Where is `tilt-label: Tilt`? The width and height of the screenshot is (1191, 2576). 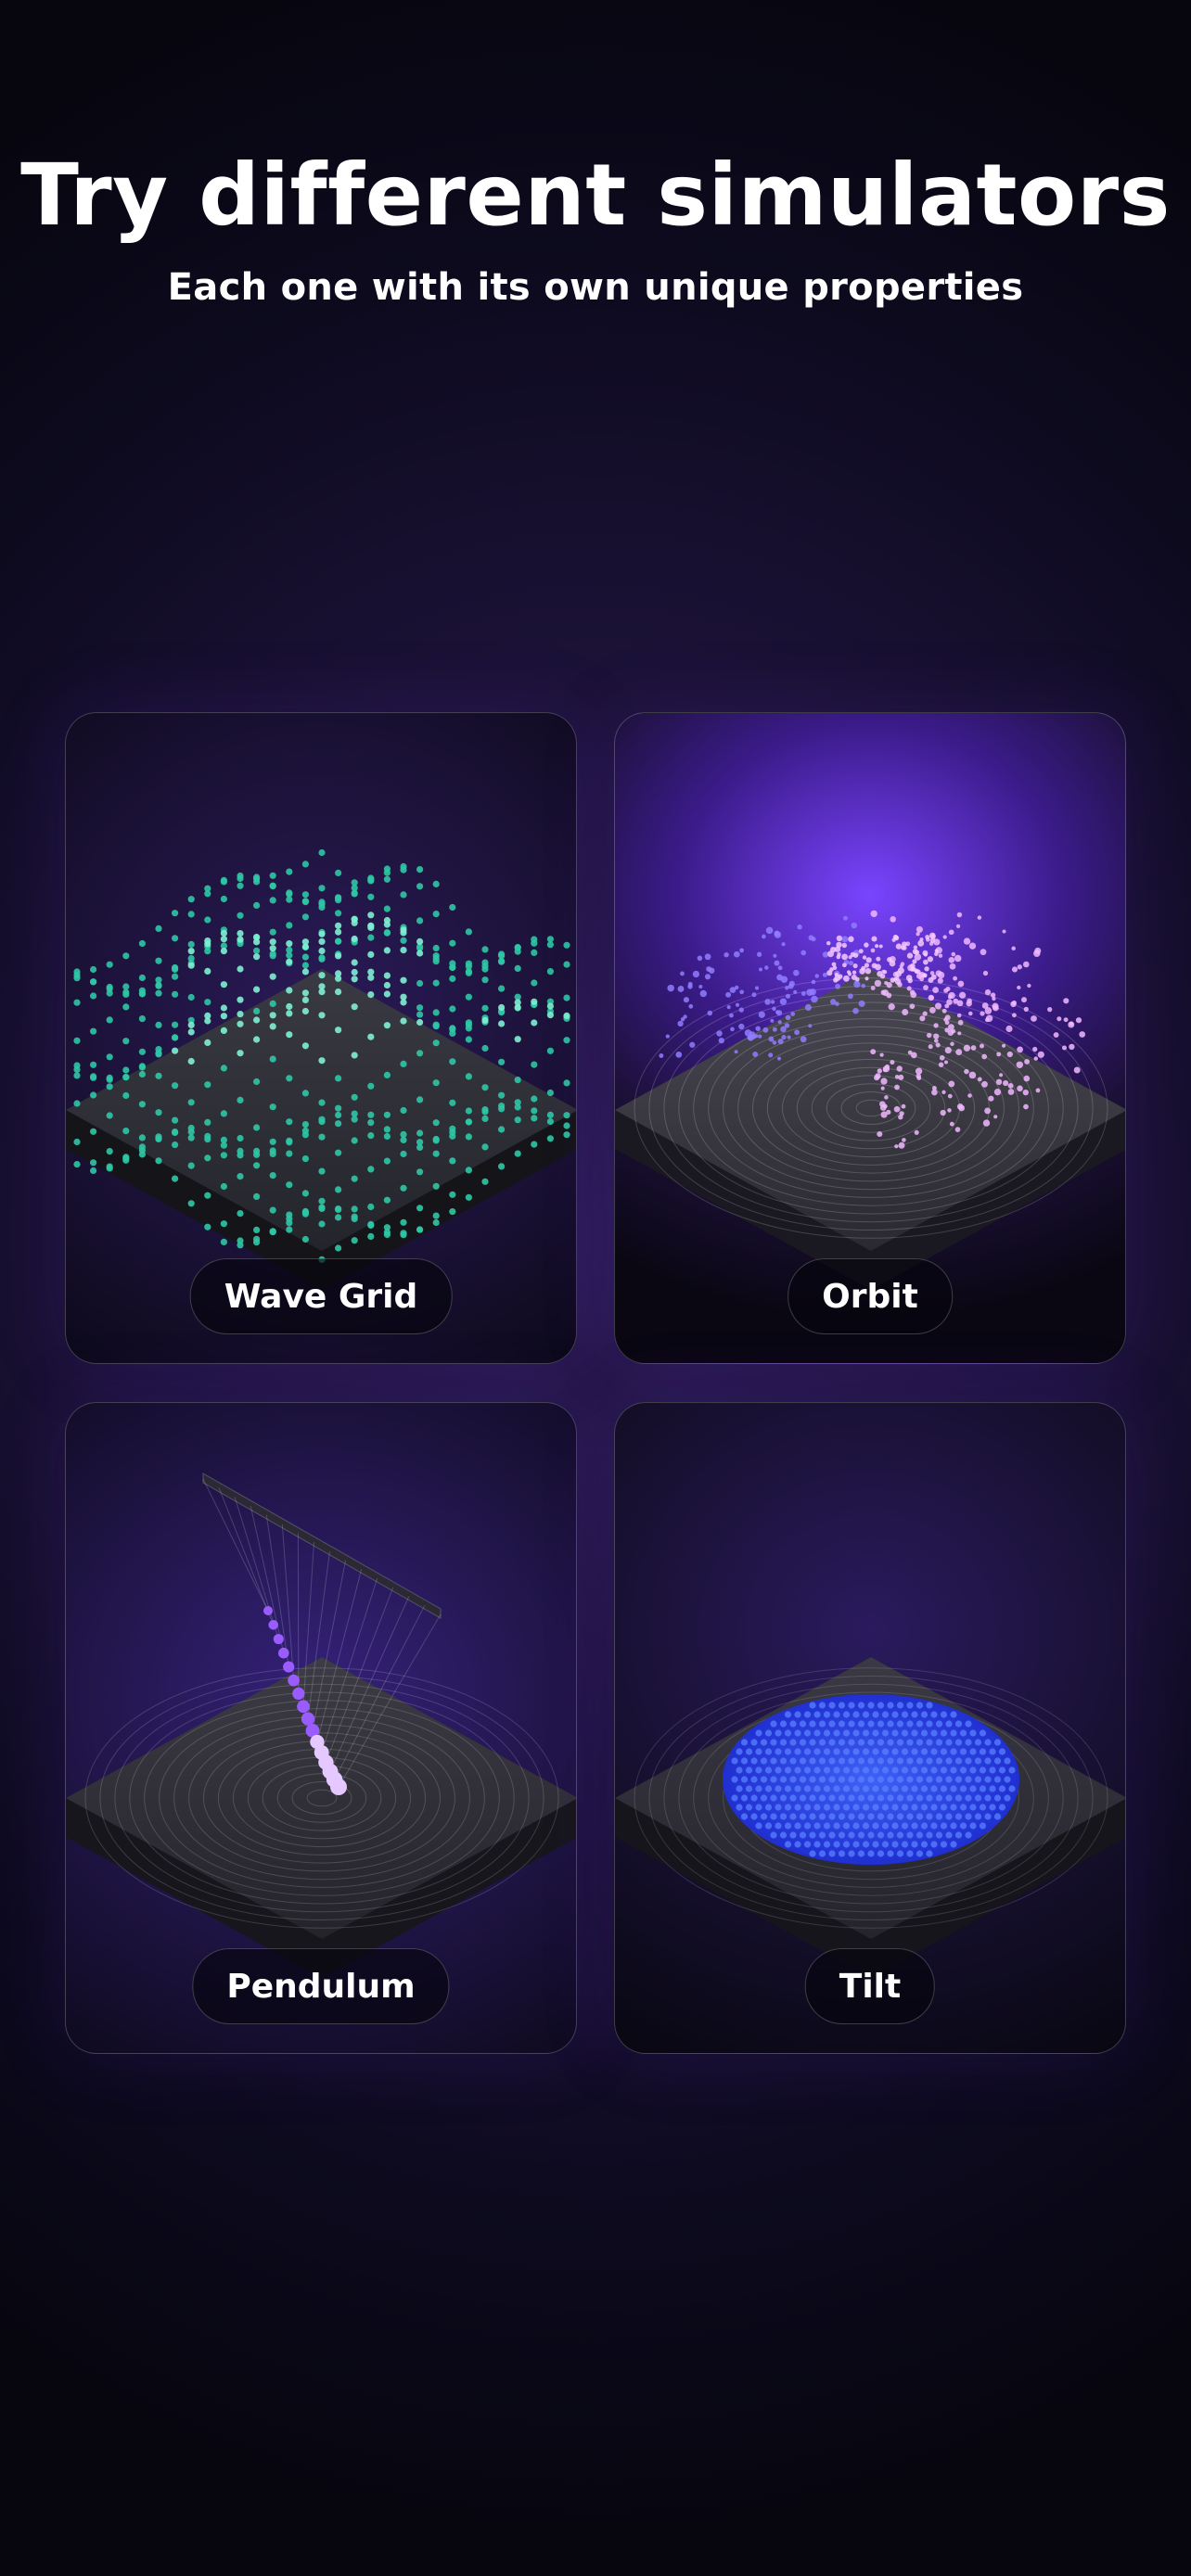 tilt-label: Tilt is located at coordinates (870, 1986).